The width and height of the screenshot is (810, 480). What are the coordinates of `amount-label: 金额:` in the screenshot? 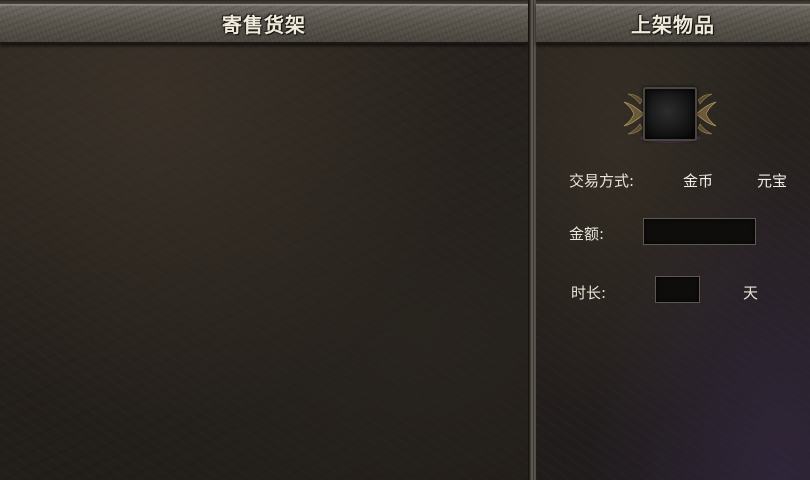 It's located at (587, 234).